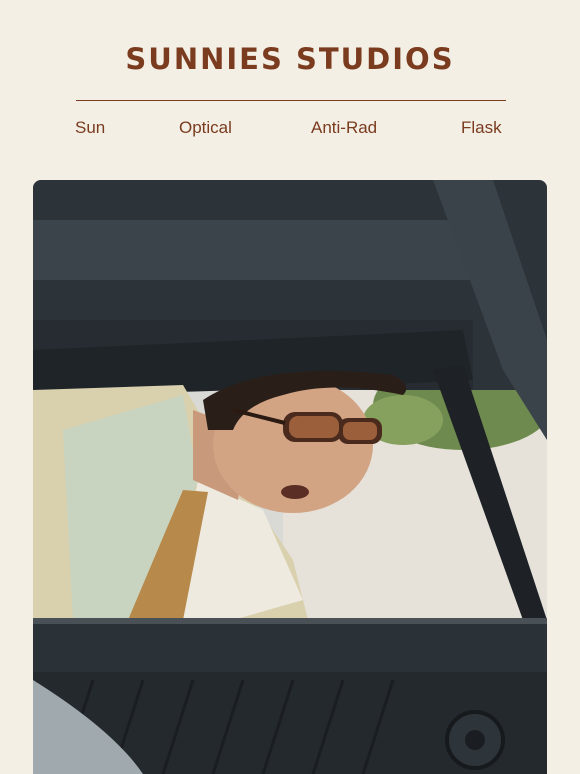 The height and width of the screenshot is (774, 580). Describe the element at coordinates (205, 128) in the screenshot. I see `nav-item-optical: Optical` at that location.